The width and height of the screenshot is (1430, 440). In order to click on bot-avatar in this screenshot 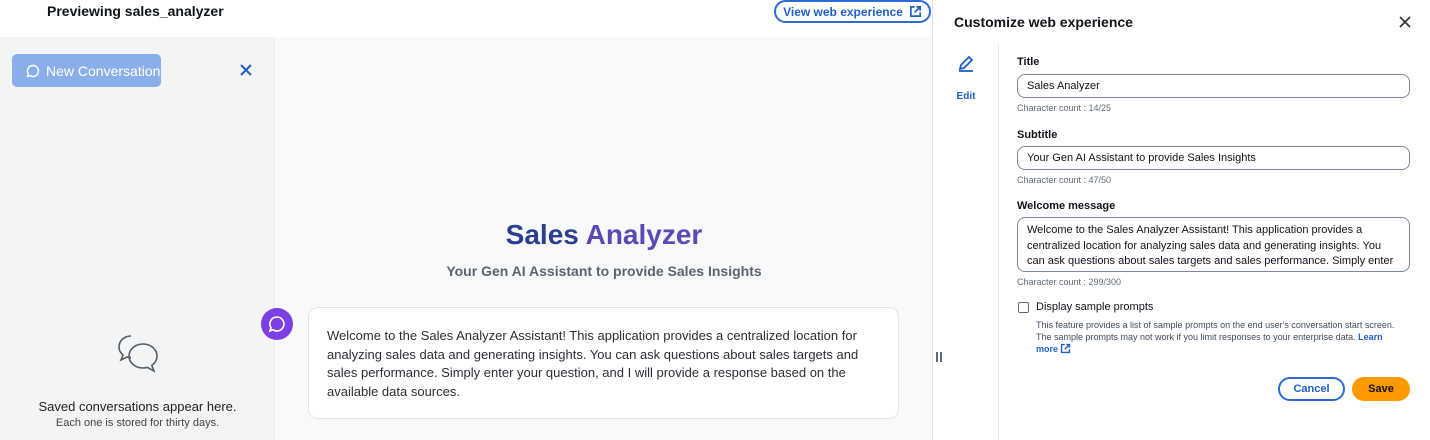, I will do `click(277, 324)`.